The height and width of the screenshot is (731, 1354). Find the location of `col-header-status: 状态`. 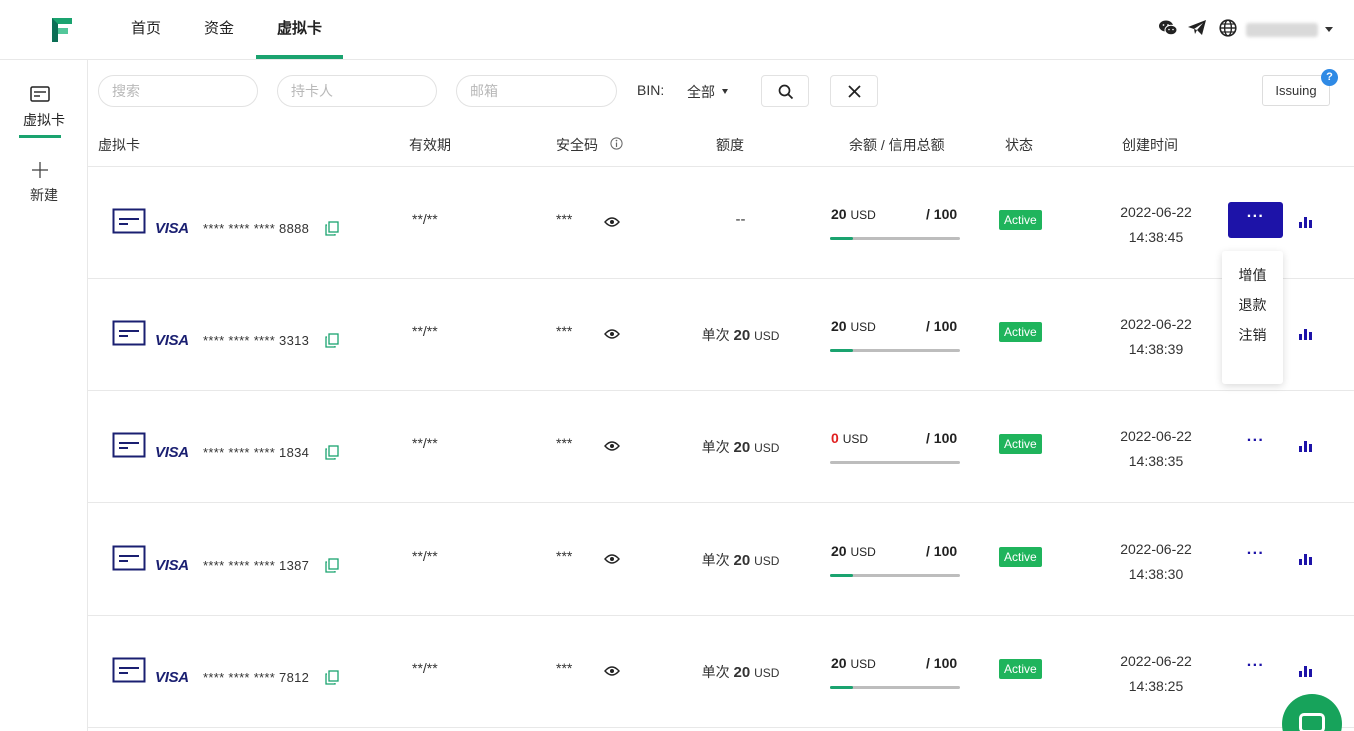

col-header-status: 状态 is located at coordinates (1019, 145).